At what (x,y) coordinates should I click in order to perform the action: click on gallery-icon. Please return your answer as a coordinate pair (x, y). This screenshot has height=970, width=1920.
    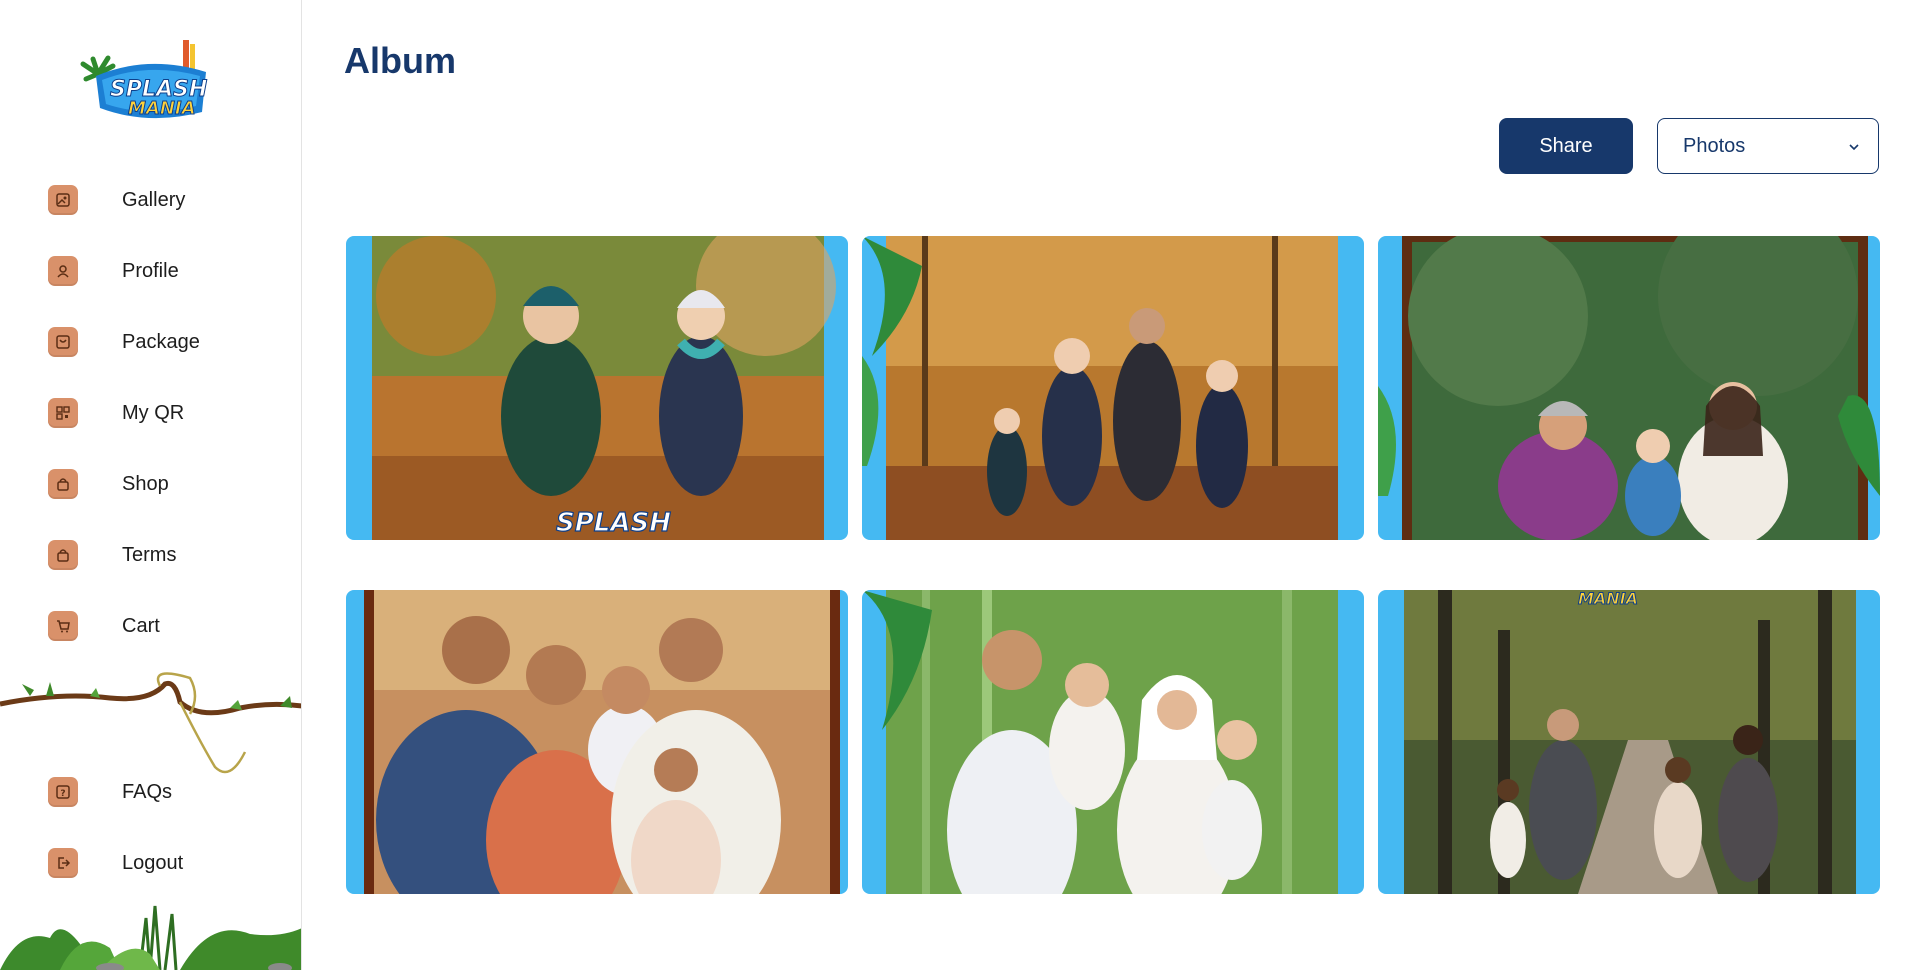
    Looking at the image, I should click on (63, 200).